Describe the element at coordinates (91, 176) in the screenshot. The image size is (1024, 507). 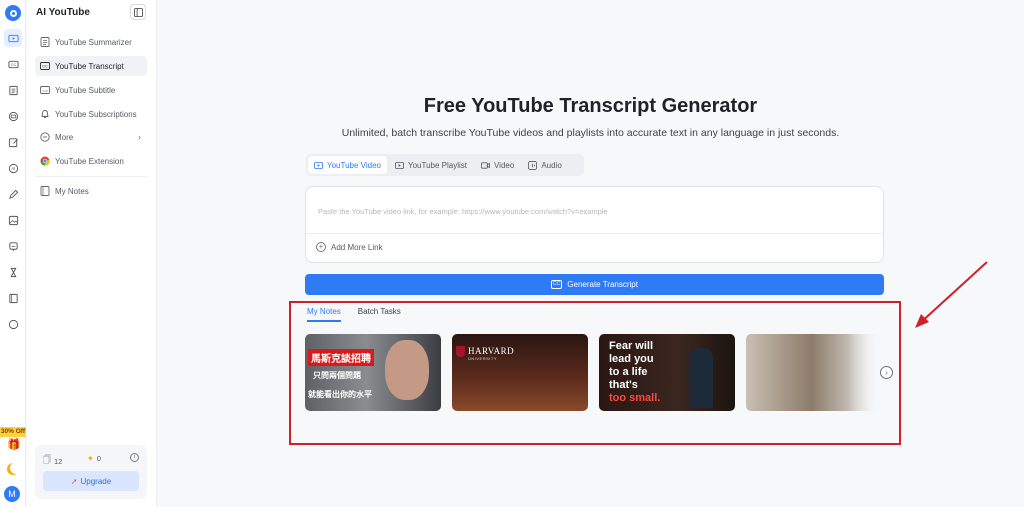
I see `sidebar-divider` at that location.